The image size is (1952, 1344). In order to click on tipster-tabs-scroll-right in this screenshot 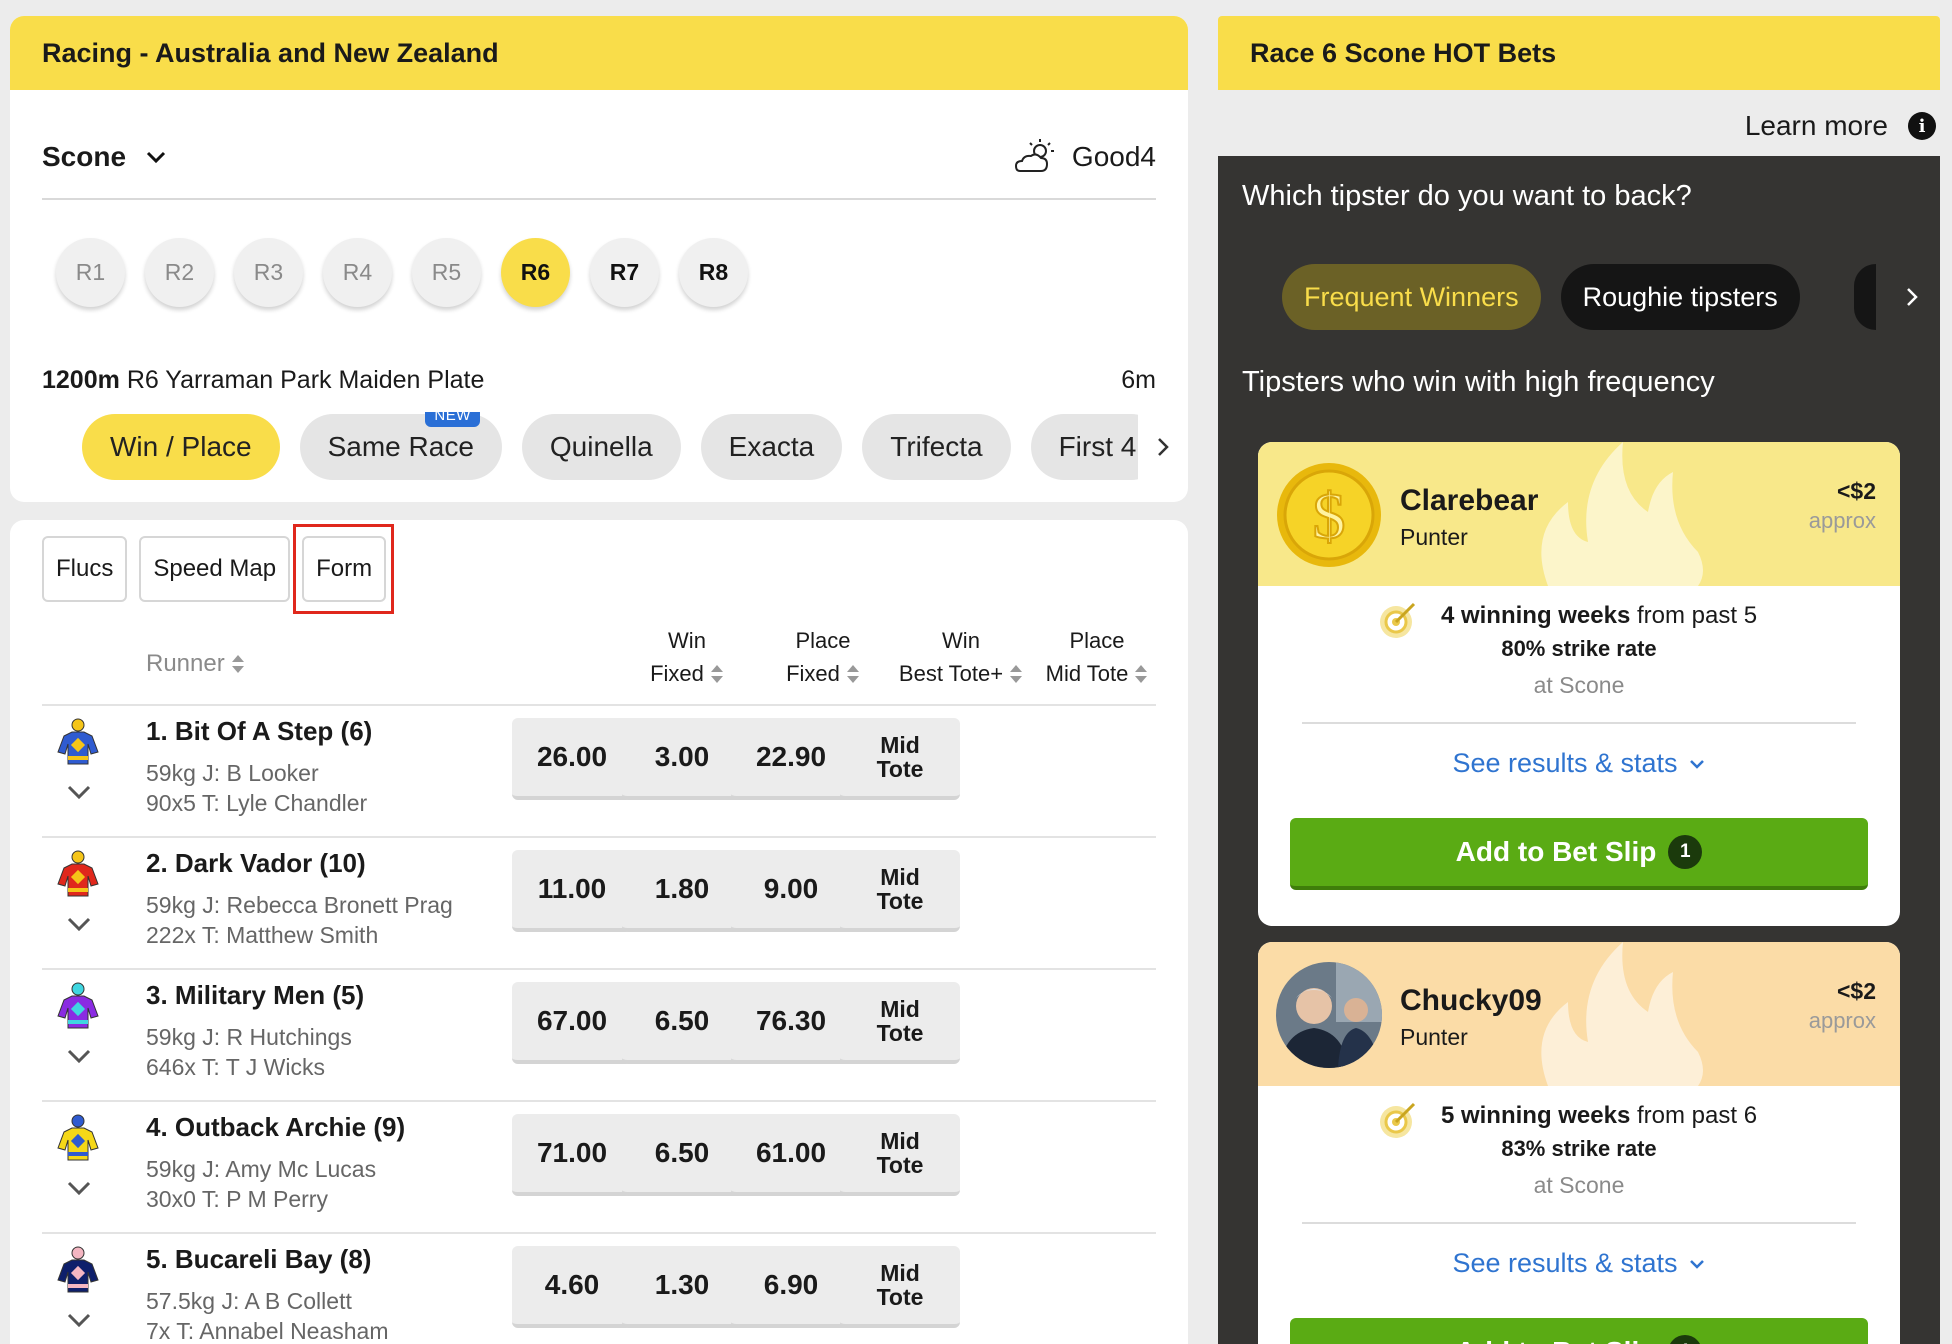, I will do `click(1897, 297)`.